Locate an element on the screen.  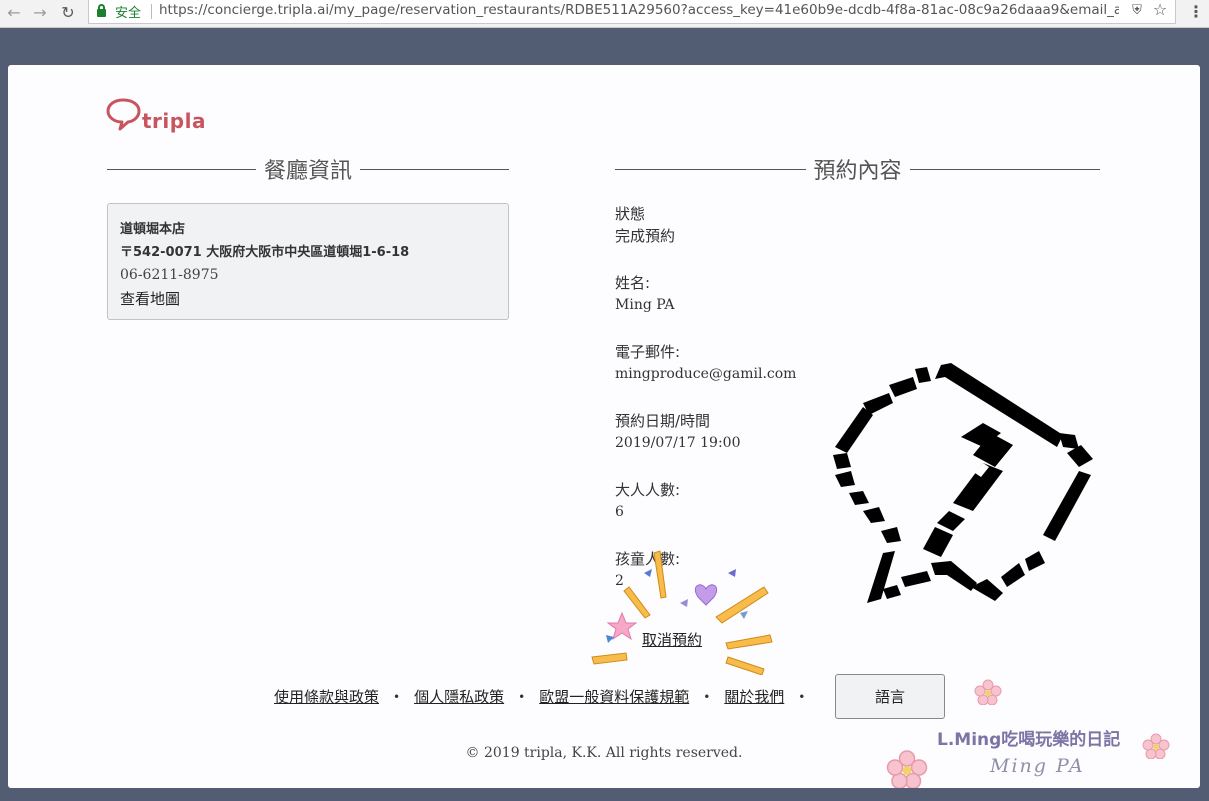
detail-value: 完成預約 is located at coordinates (645, 236).